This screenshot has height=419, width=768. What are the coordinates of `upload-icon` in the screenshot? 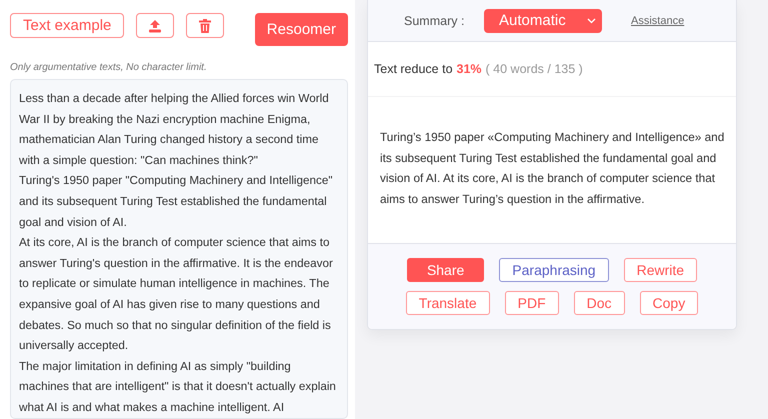 It's located at (155, 25).